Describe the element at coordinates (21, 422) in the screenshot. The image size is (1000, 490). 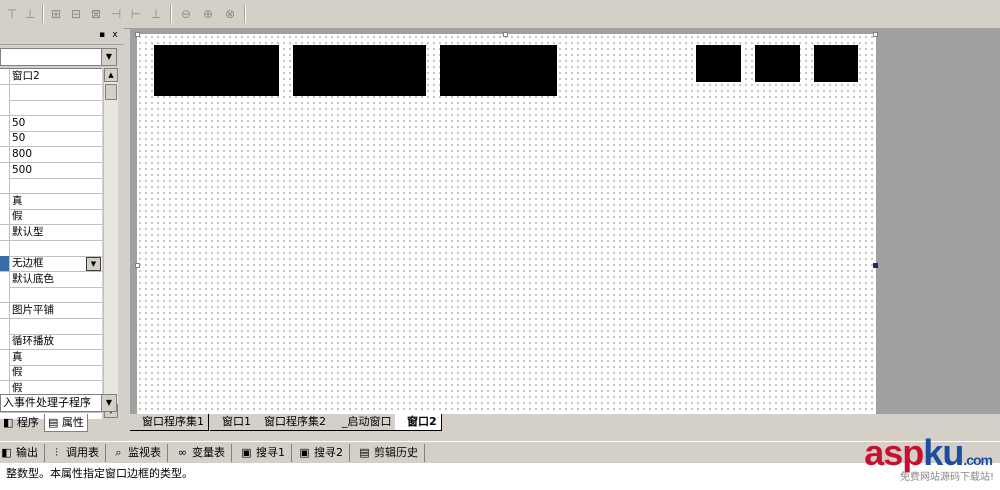
I see `tab-program: ◧ 程序` at that location.